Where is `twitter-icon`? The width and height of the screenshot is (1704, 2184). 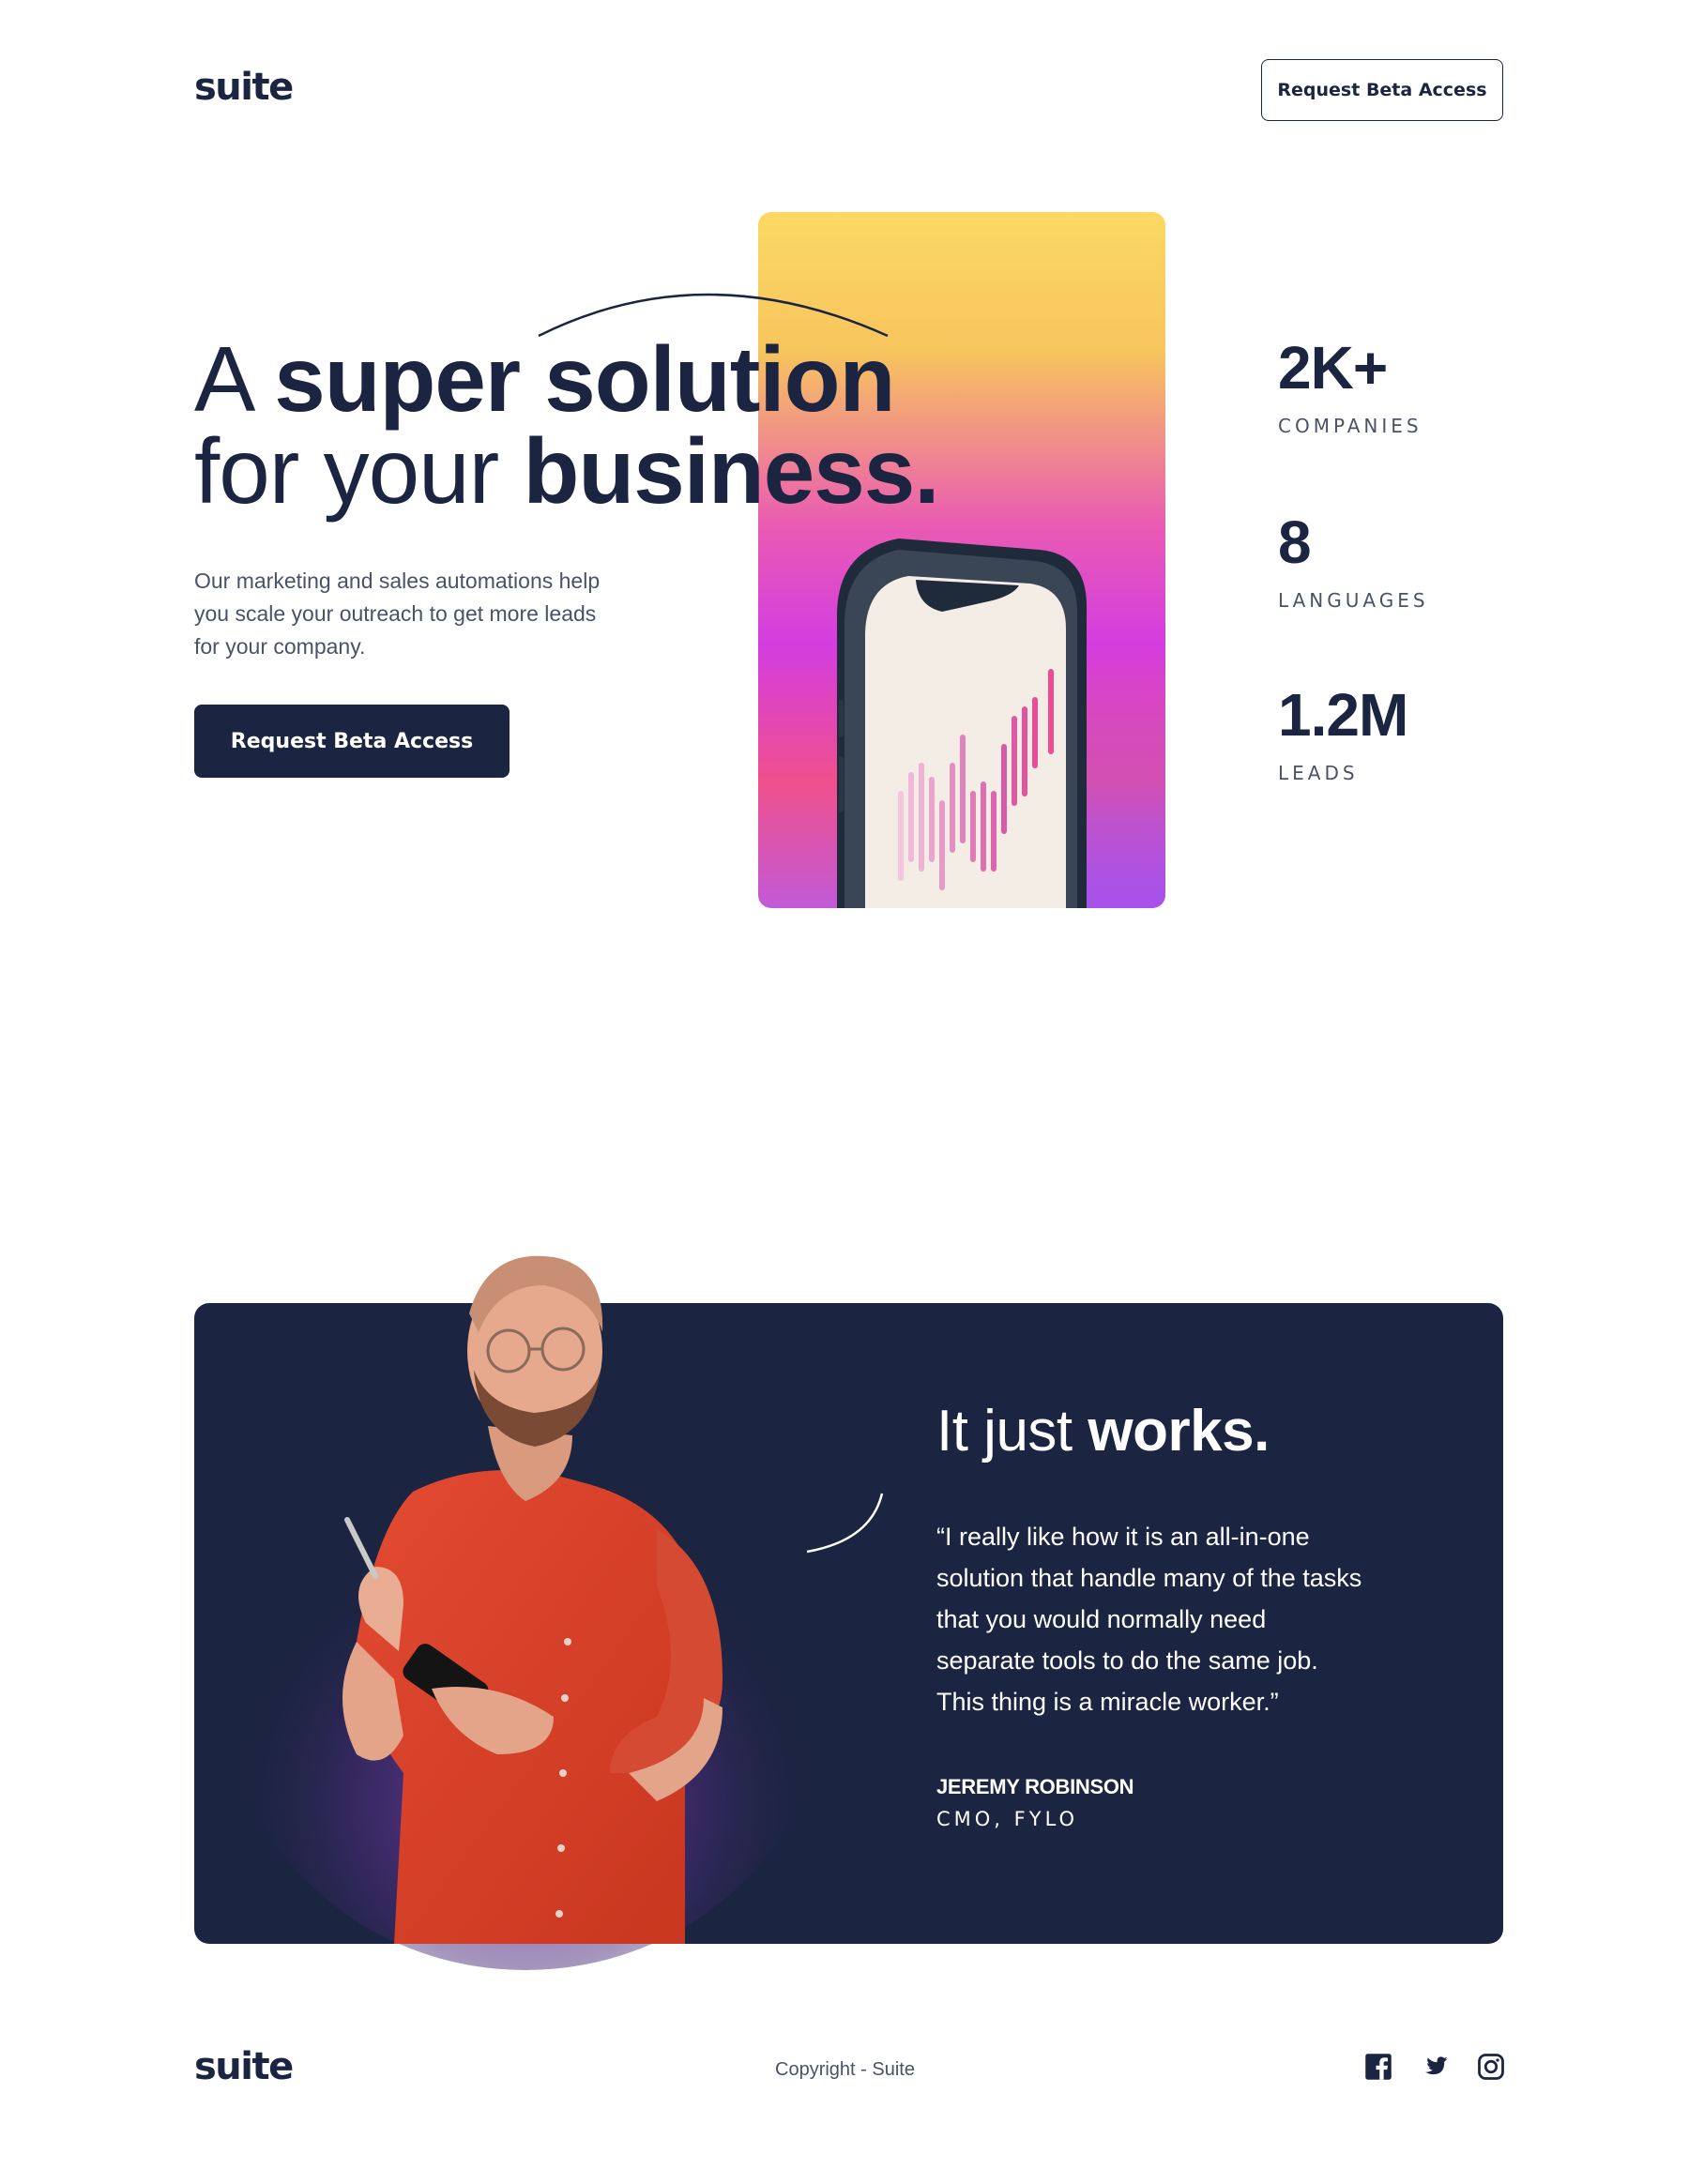 twitter-icon is located at coordinates (1435, 2067).